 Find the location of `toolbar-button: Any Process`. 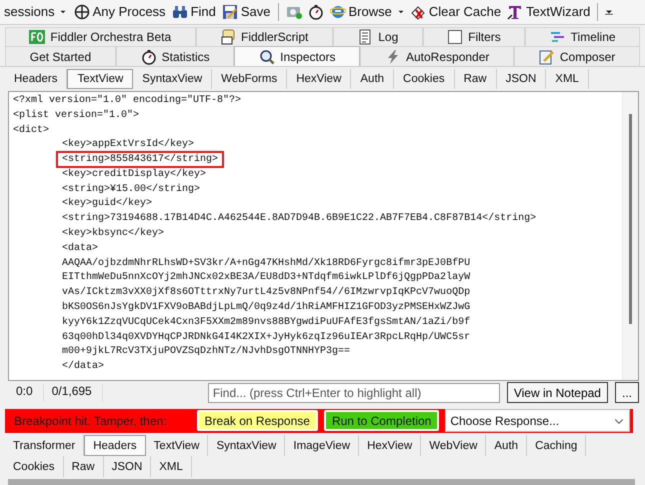

toolbar-button: Any Process is located at coordinates (120, 12).